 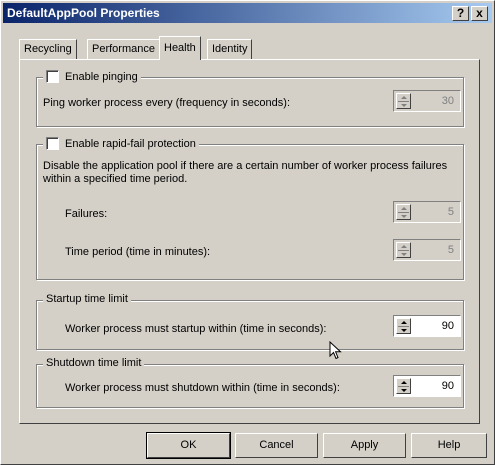 I want to click on shutdown-group-label: Shutdown time limit, so click(x=94, y=363).